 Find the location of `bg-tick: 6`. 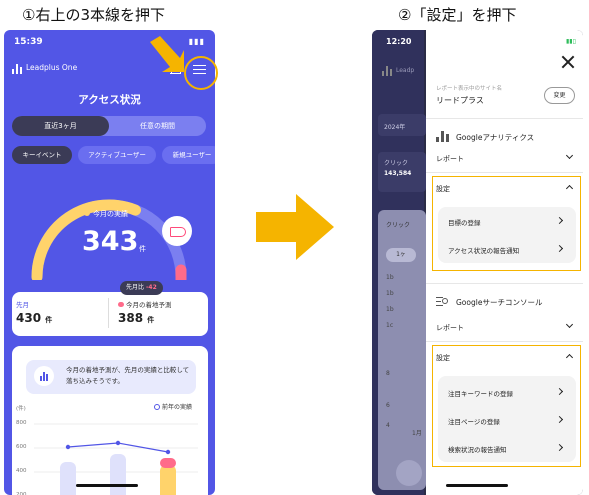

bg-tick: 6 is located at coordinates (388, 405).